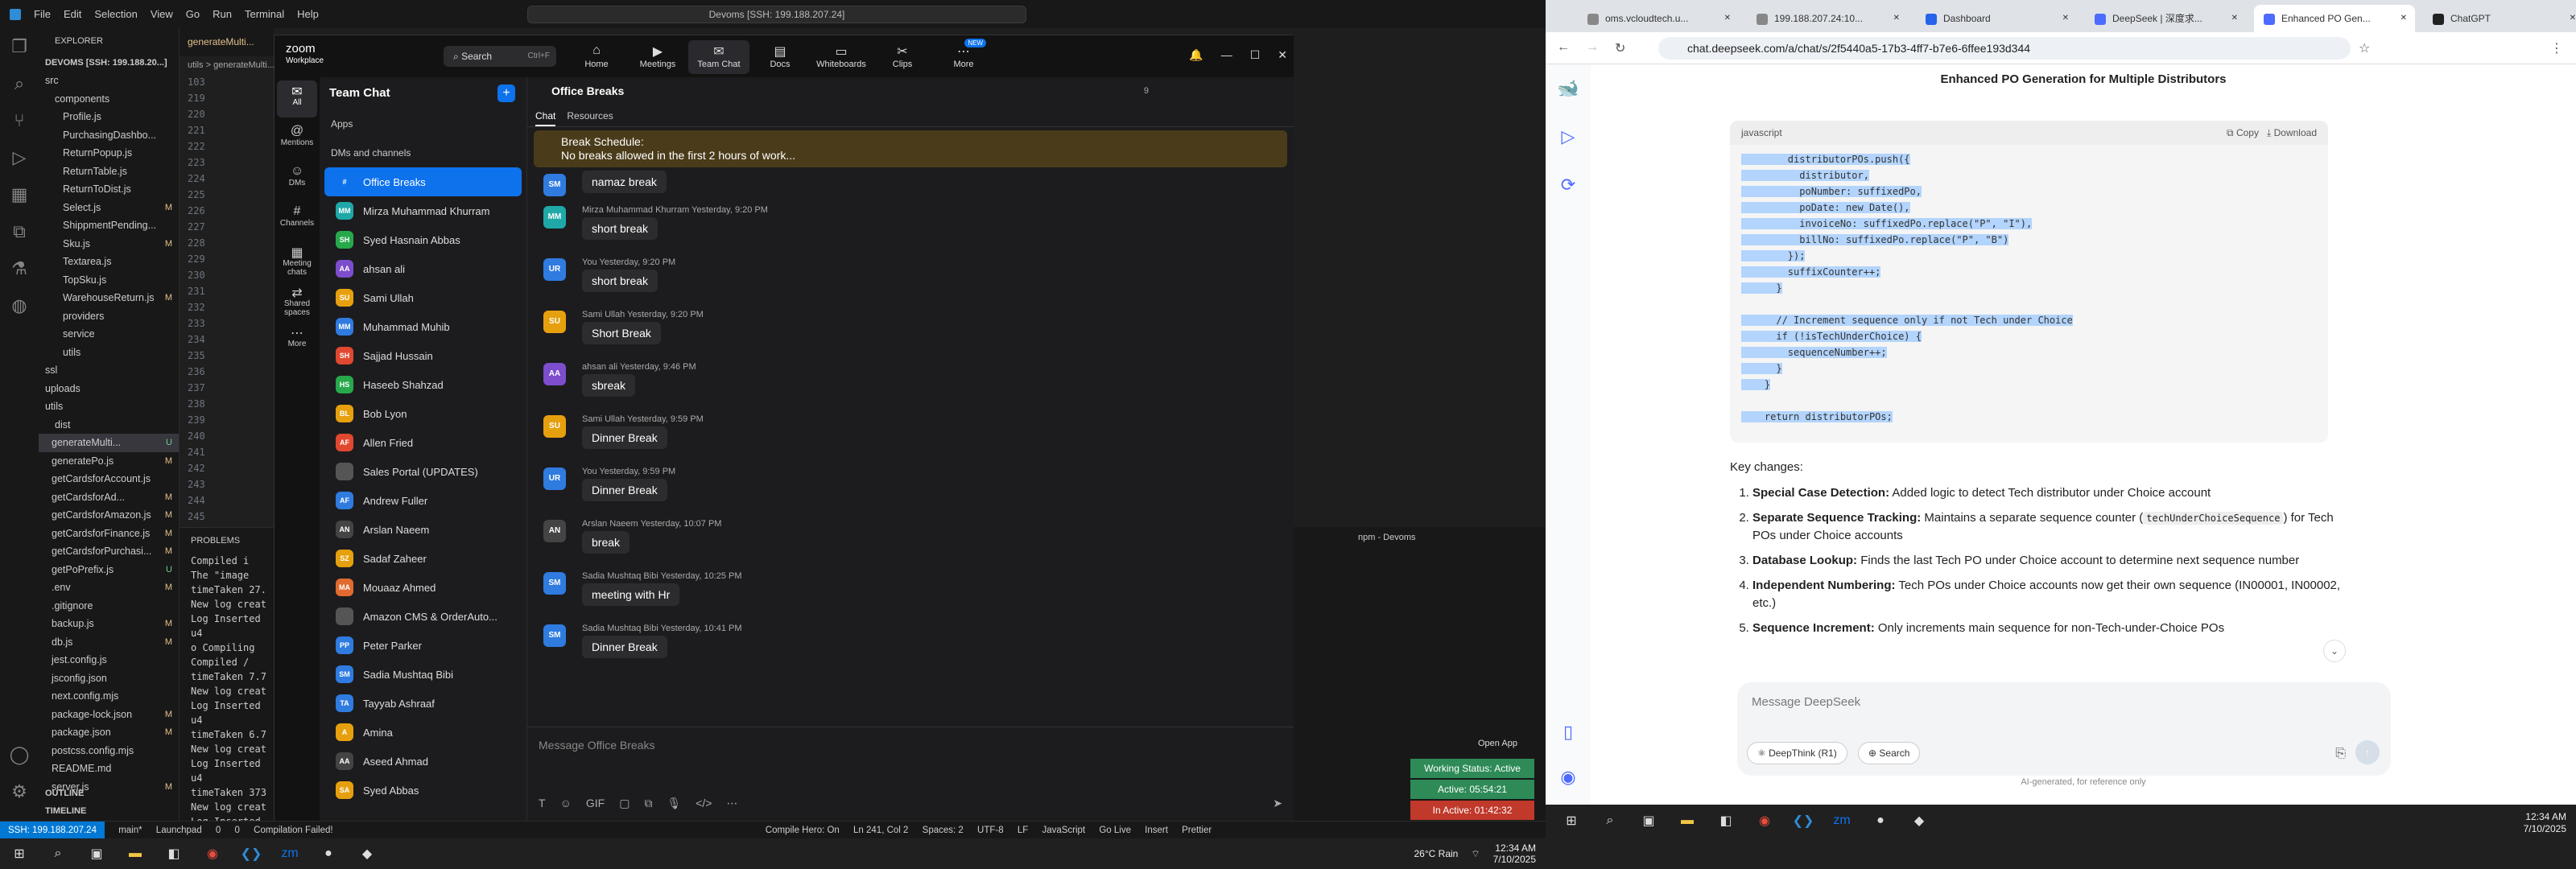  What do you see at coordinates (62, 811) in the screenshot?
I see `timeline-section: TIMELINE` at bounding box center [62, 811].